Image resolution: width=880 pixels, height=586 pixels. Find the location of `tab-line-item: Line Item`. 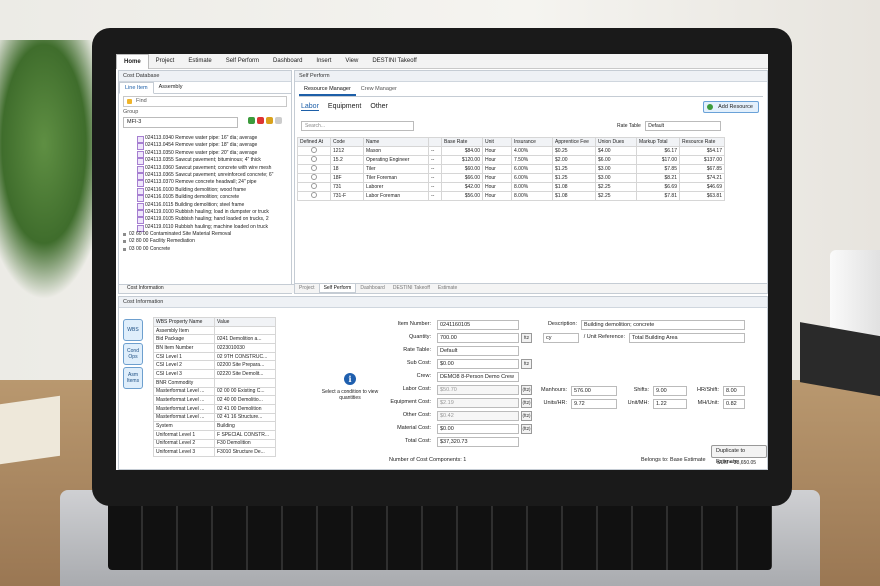

tab-line-item: Line Item is located at coordinates (136, 88).